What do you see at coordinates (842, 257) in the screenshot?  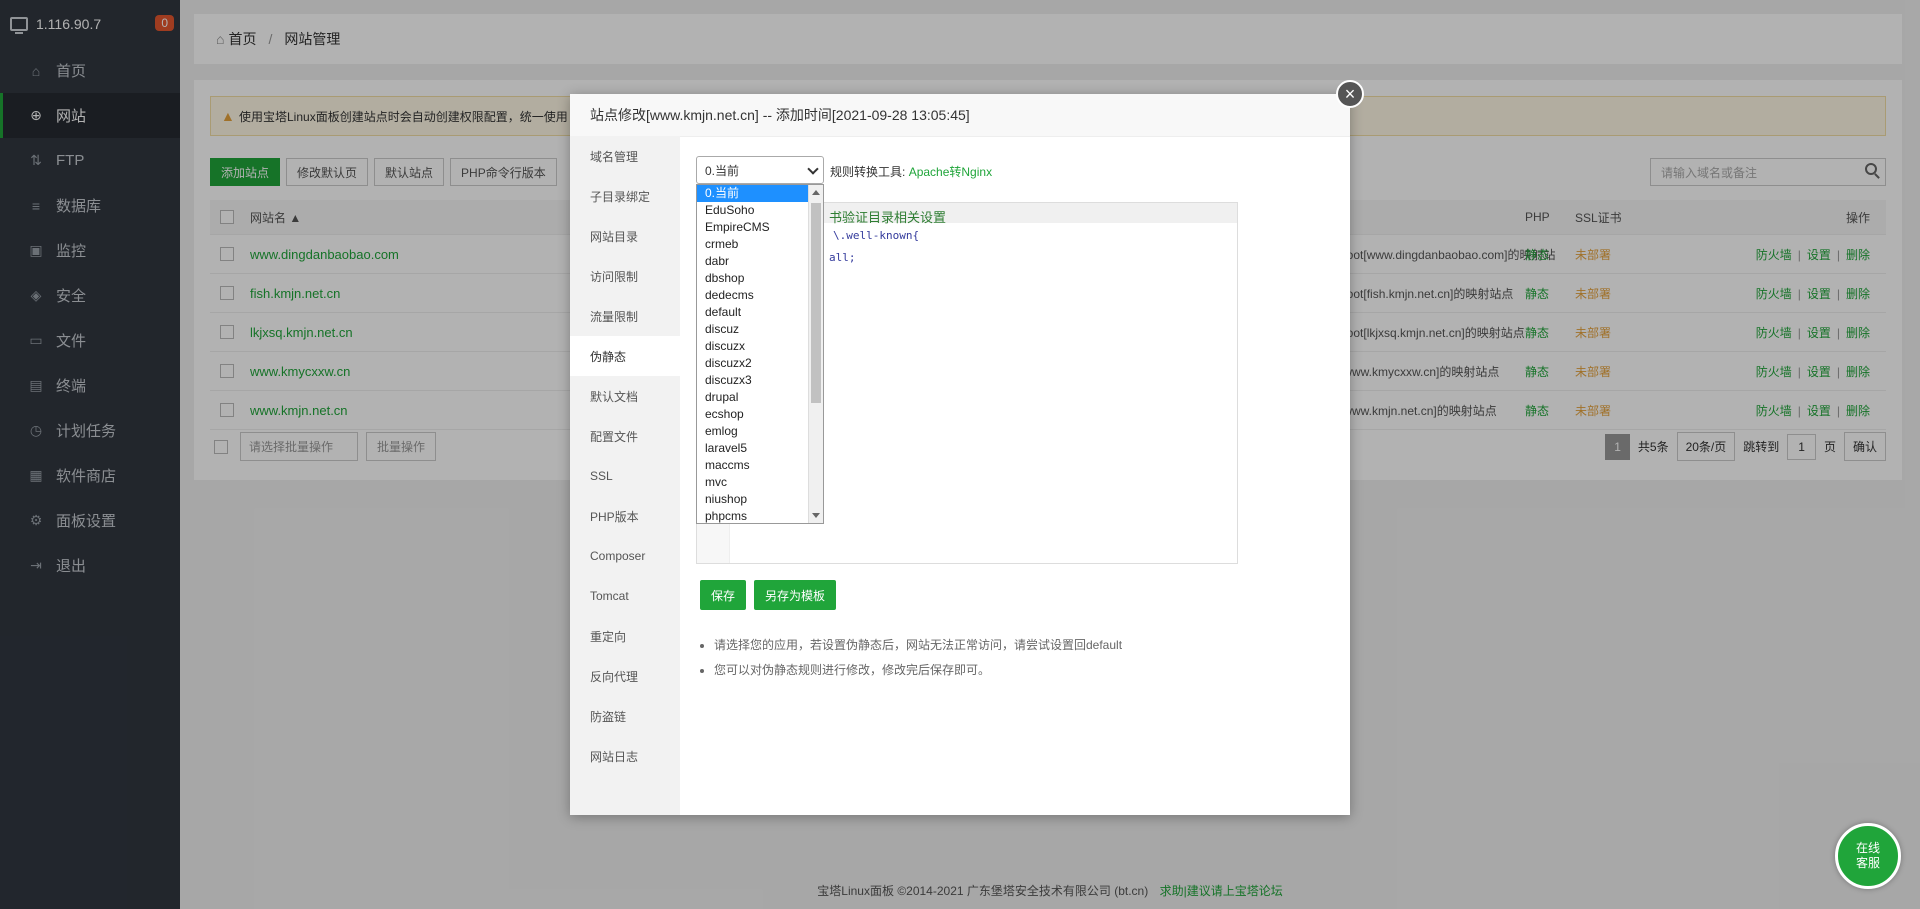 I see `editor-line-3: all;` at bounding box center [842, 257].